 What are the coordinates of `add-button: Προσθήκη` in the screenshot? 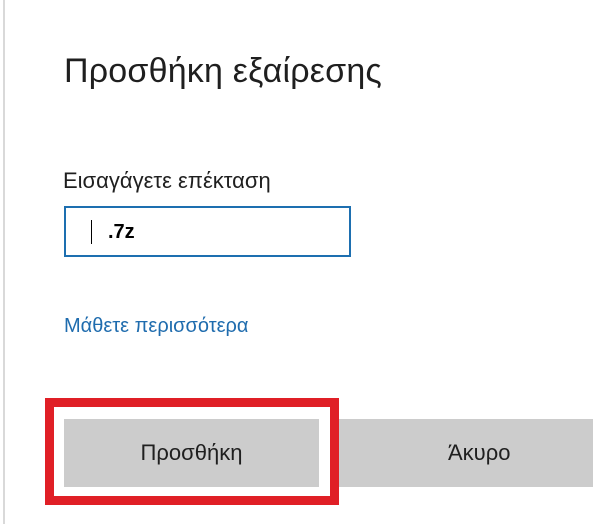 It's located at (191, 453).